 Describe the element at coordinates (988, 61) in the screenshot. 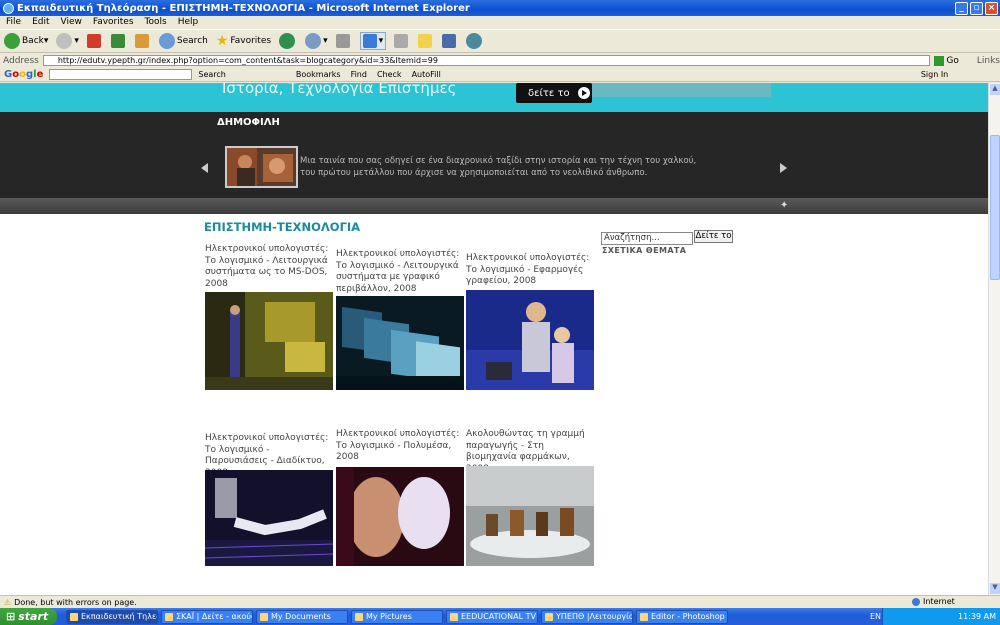

I see `links-button: Links` at that location.